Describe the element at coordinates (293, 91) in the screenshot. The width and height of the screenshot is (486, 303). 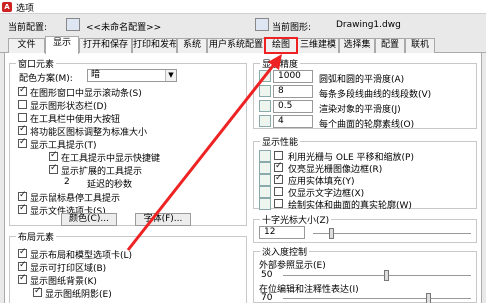
I see `polyline-segments-input: 8` at that location.